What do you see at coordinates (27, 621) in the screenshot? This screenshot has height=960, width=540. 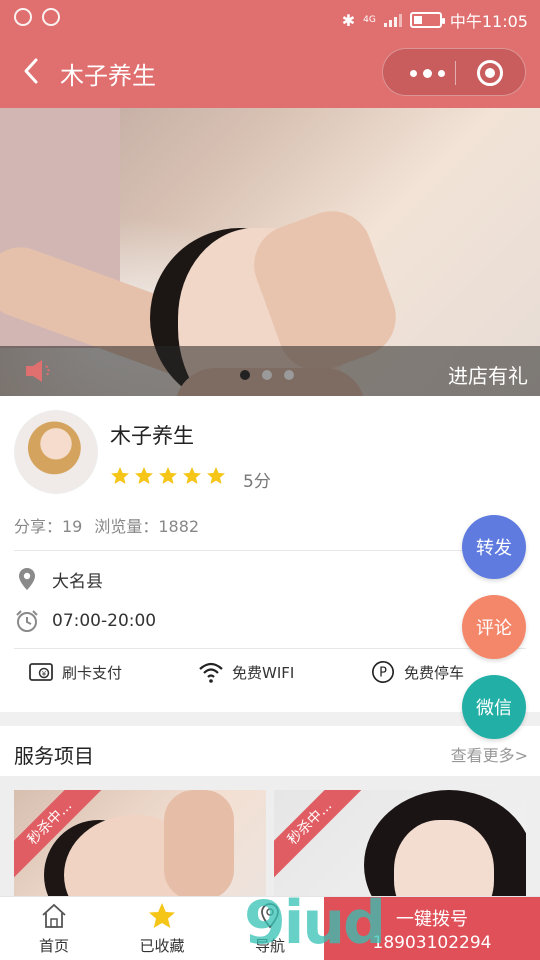 I see `alarm-clock-icon` at bounding box center [27, 621].